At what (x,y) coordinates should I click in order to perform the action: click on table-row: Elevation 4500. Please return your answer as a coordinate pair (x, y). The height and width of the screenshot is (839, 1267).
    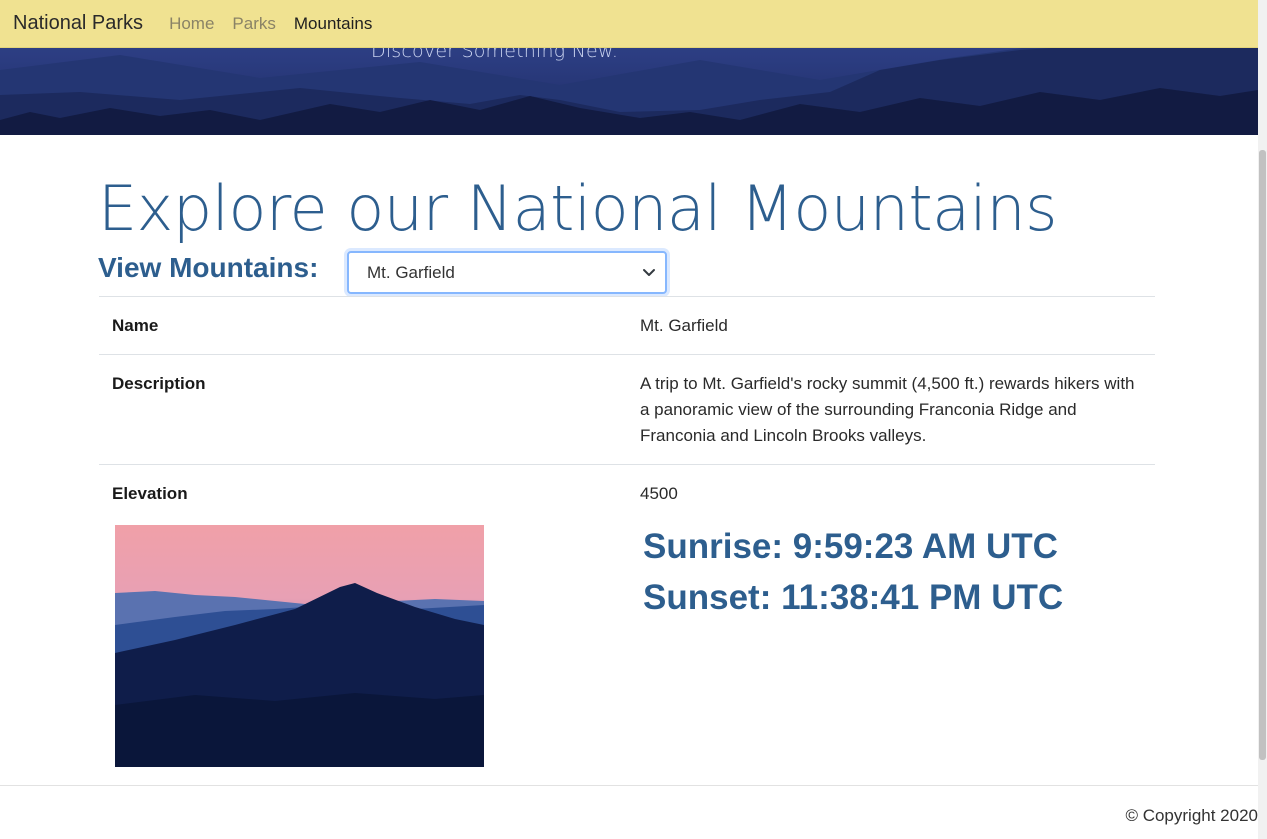
    Looking at the image, I should click on (627, 493).